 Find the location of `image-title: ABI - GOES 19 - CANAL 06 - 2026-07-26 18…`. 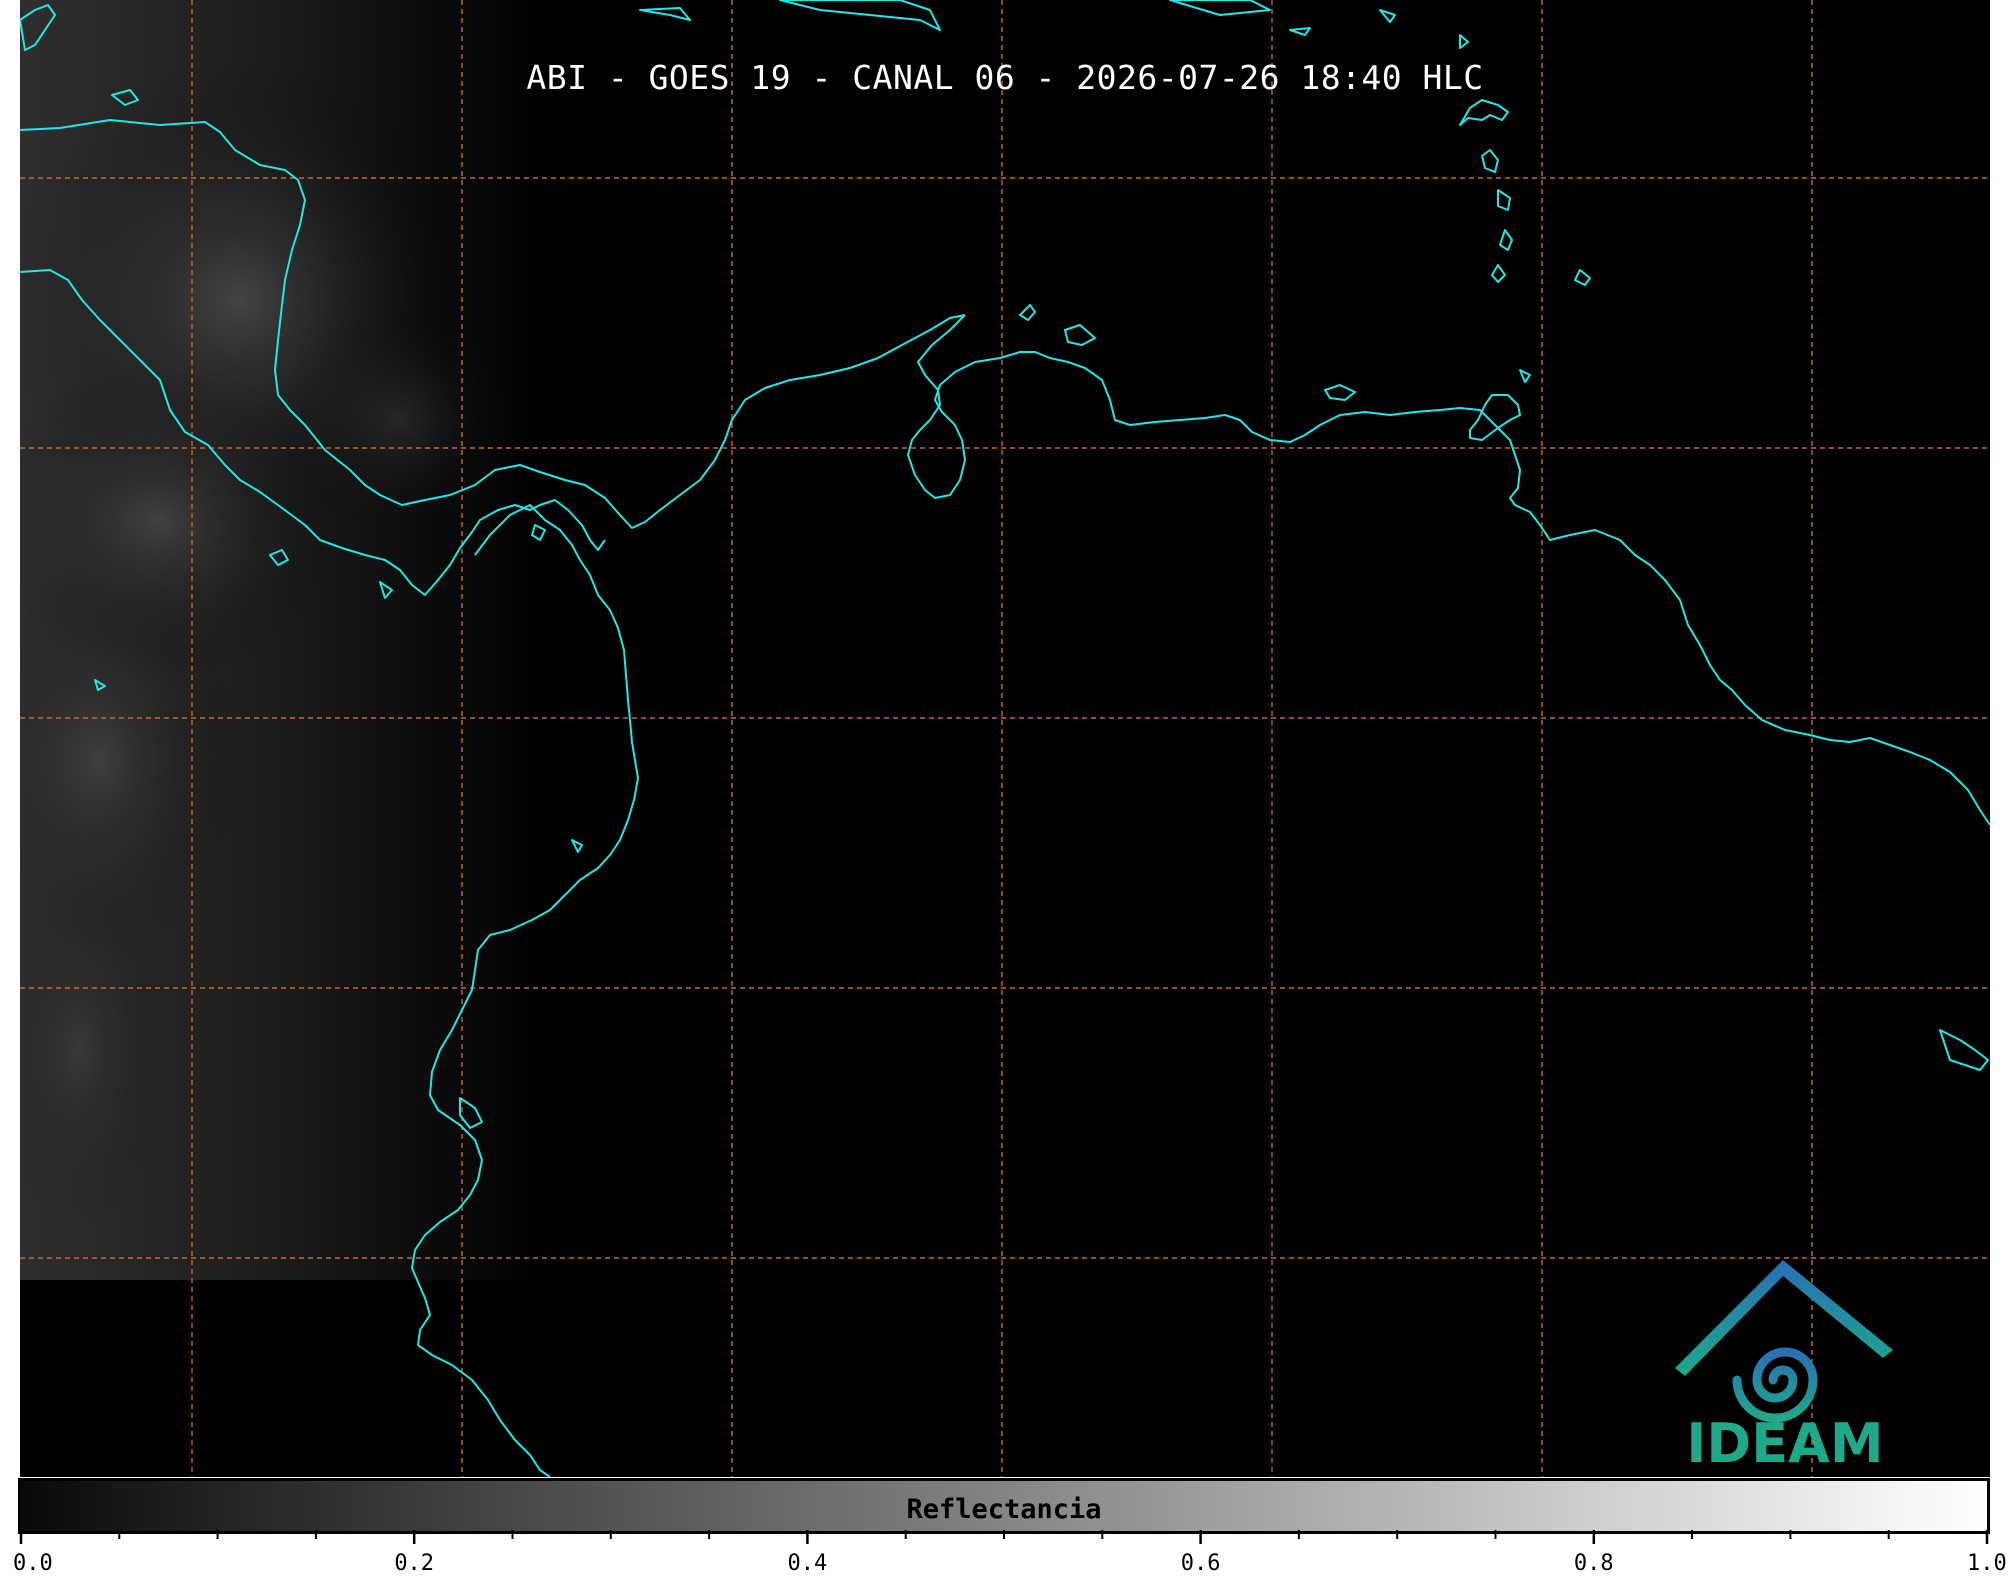

image-title: ABI - GOES 19 - CANAL 06 - 2026-07-26 18… is located at coordinates (1005, 77).